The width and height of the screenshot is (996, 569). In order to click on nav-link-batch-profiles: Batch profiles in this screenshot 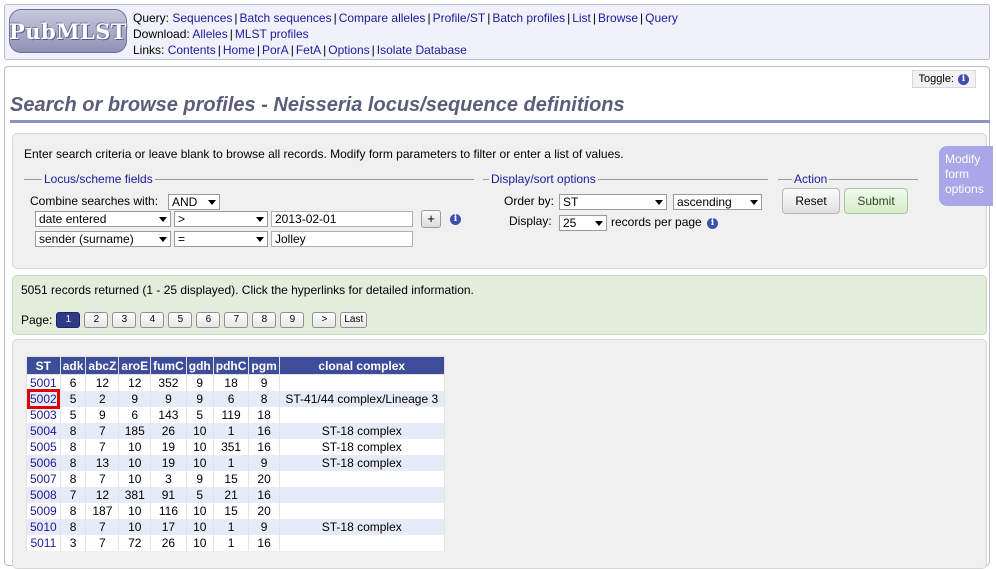, I will do `click(528, 18)`.